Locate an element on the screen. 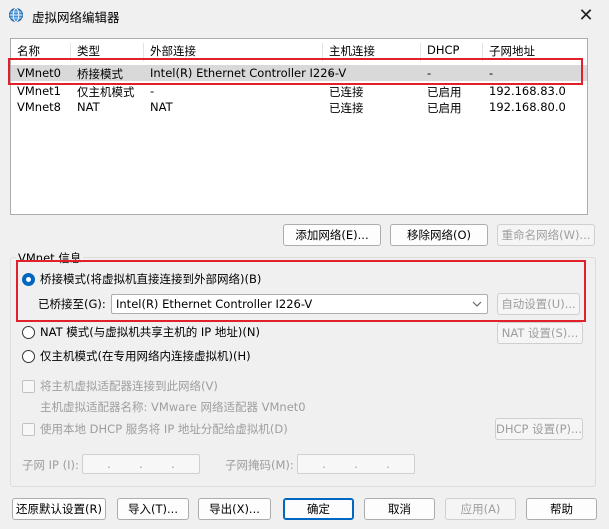  cell-name: VMnet0 is located at coordinates (39, 73).